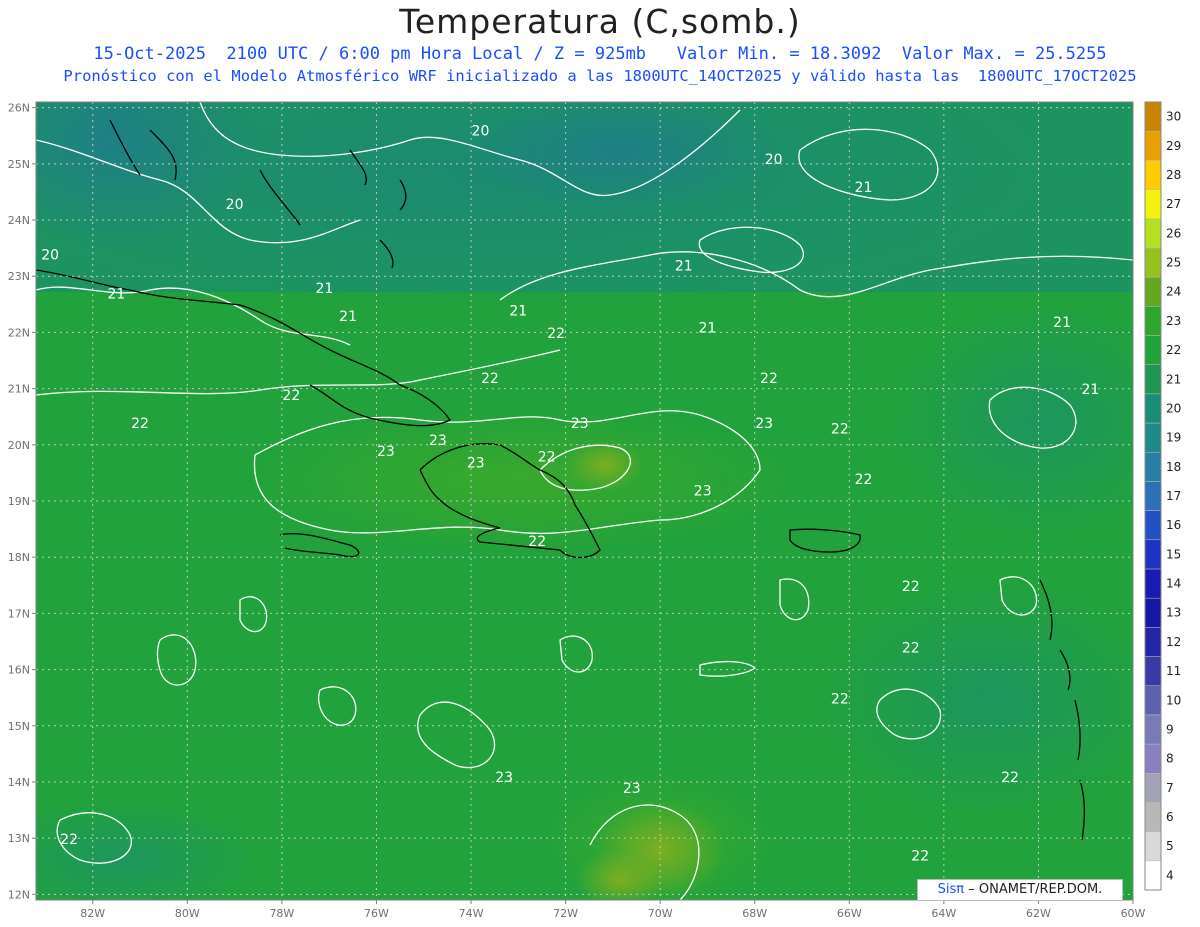  I want to click on lon-tick-label: 78W, so click(281, 913).